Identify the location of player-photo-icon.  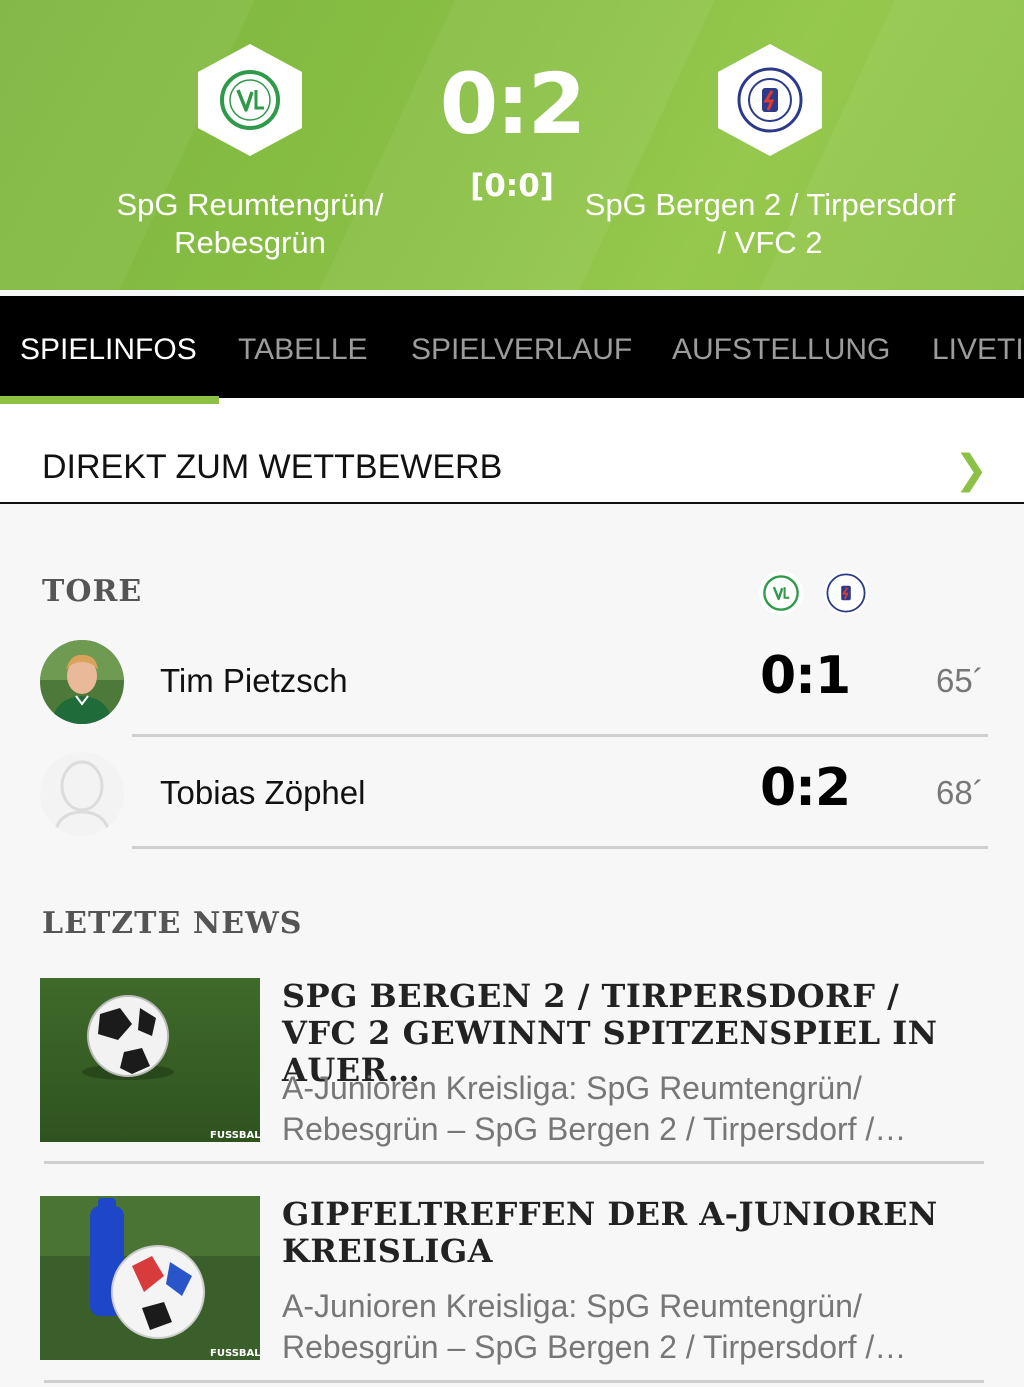
(82, 682).